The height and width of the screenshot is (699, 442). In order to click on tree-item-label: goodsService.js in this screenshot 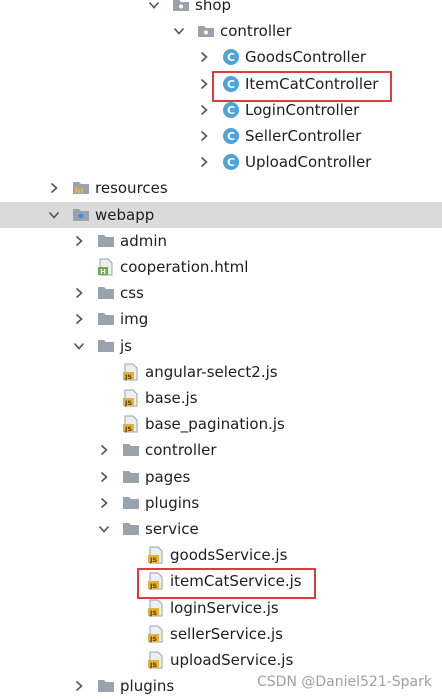, I will do `click(229, 555)`.